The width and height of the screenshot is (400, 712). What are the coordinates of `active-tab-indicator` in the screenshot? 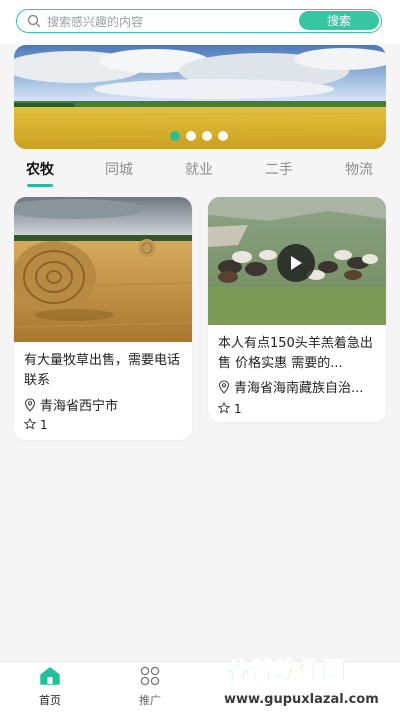 It's located at (40, 185).